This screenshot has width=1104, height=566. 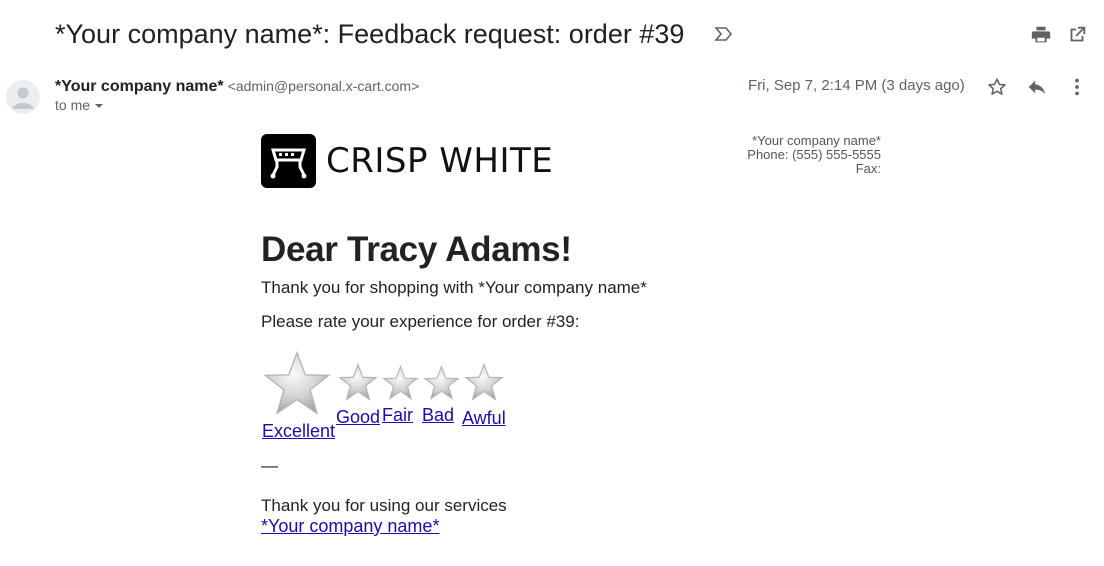 I want to click on rating-bad, so click(x=441, y=385).